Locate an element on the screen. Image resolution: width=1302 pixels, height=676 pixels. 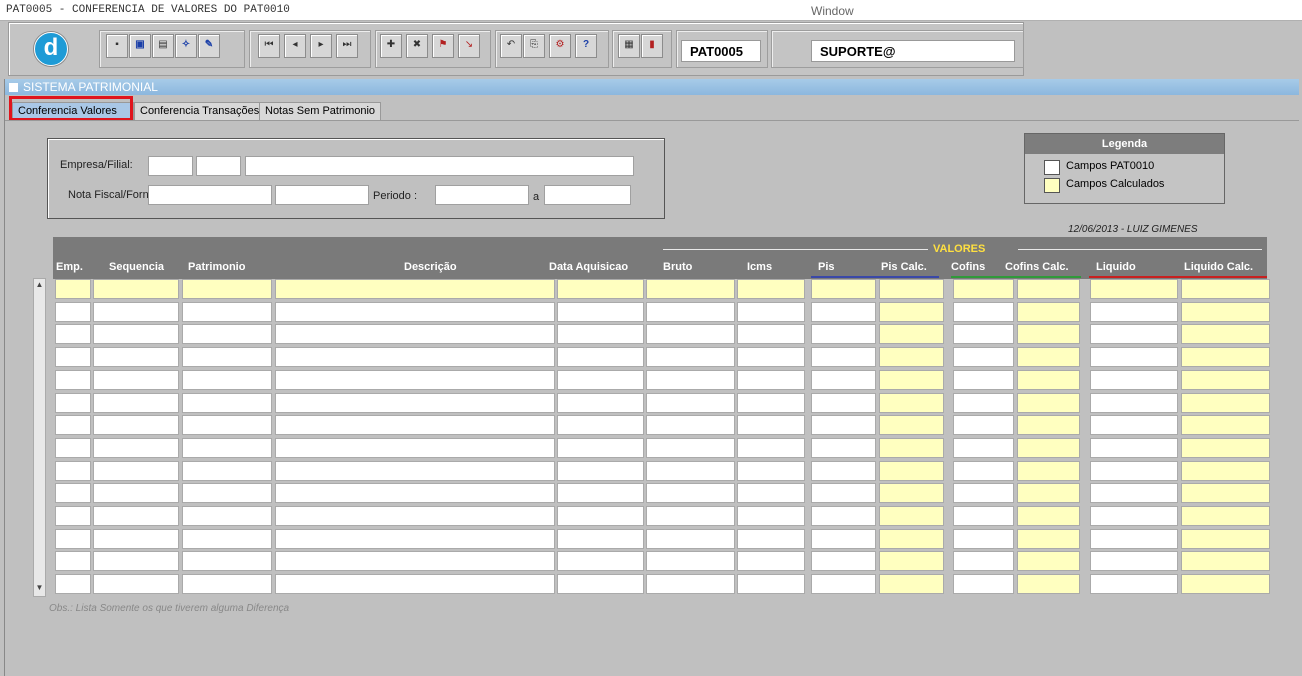
scroll-down-icon: ▼ is located at coordinates (39, 589).